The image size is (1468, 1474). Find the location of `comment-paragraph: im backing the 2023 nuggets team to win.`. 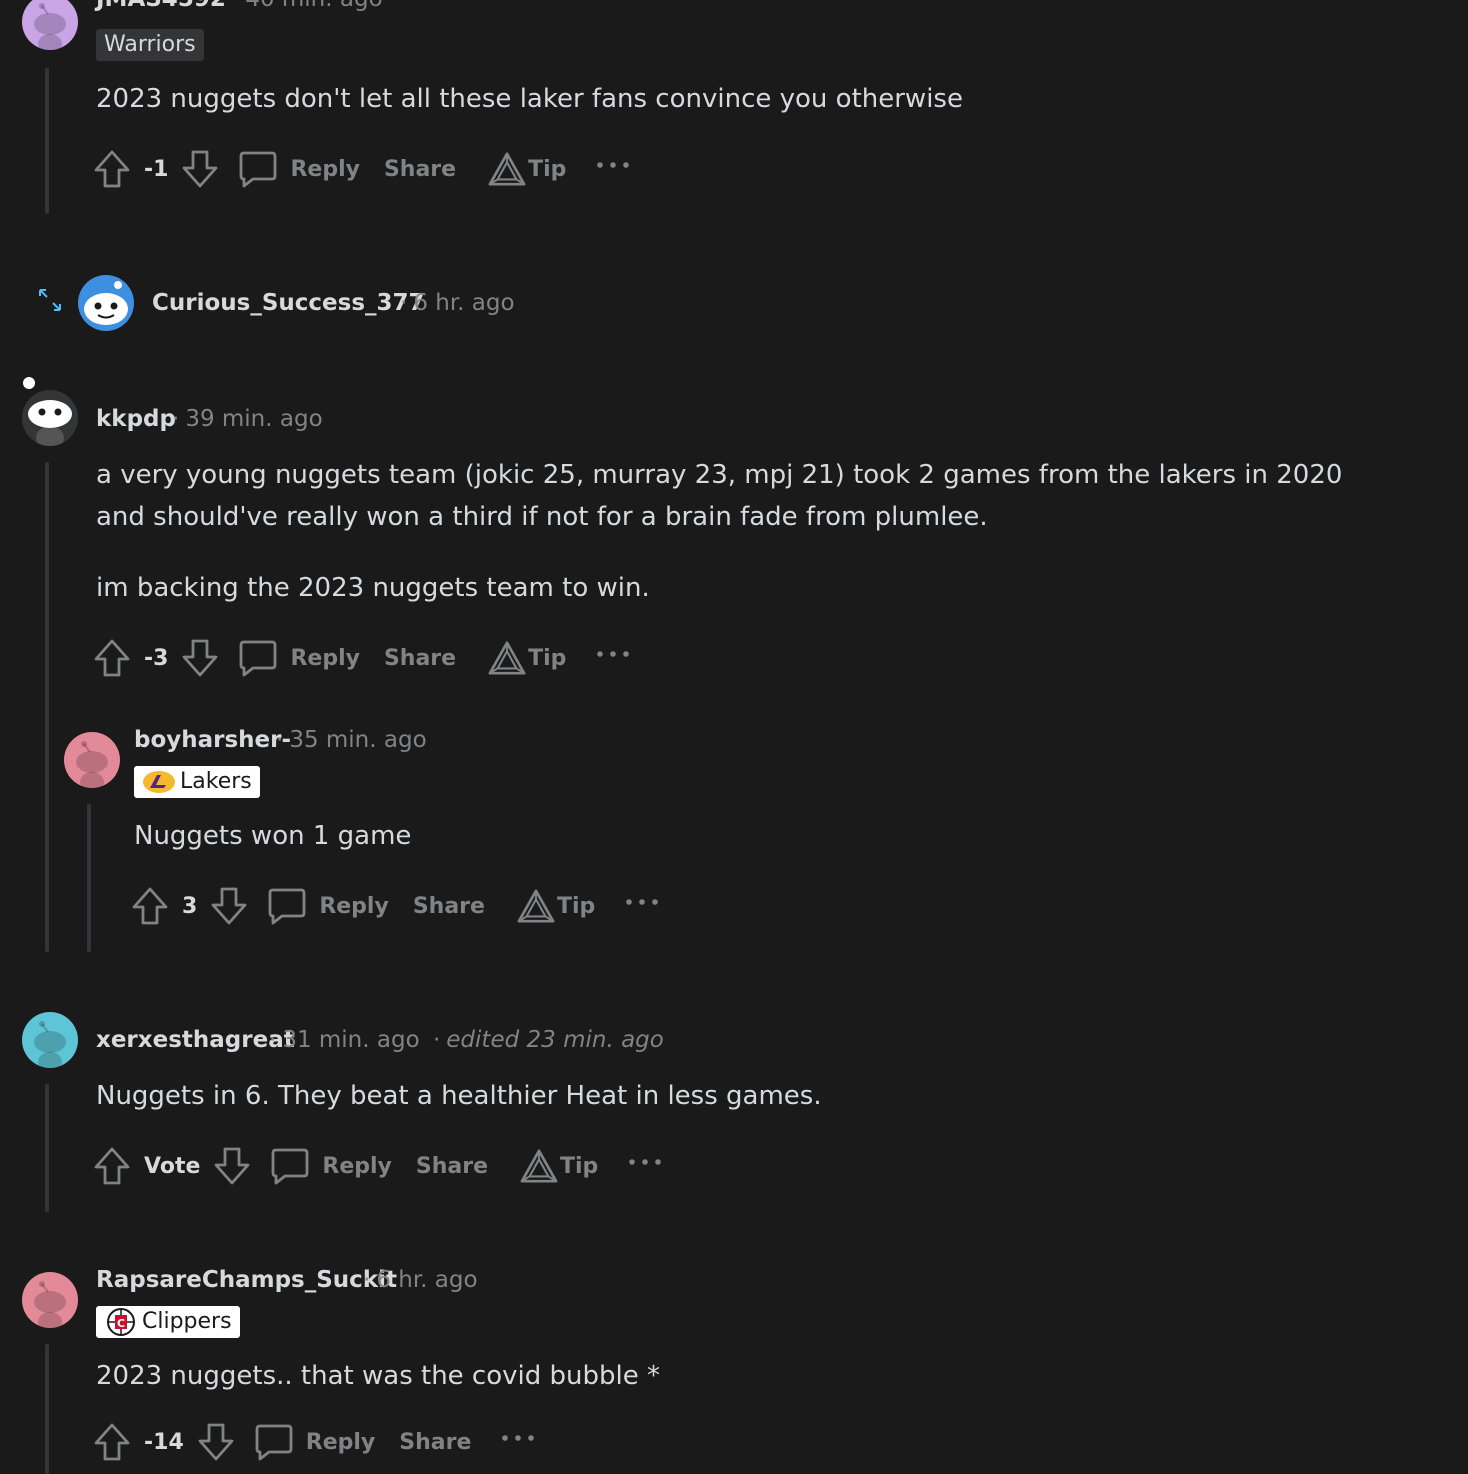

comment-paragraph: im backing the 2023 nuggets team to win. is located at coordinates (373, 588).